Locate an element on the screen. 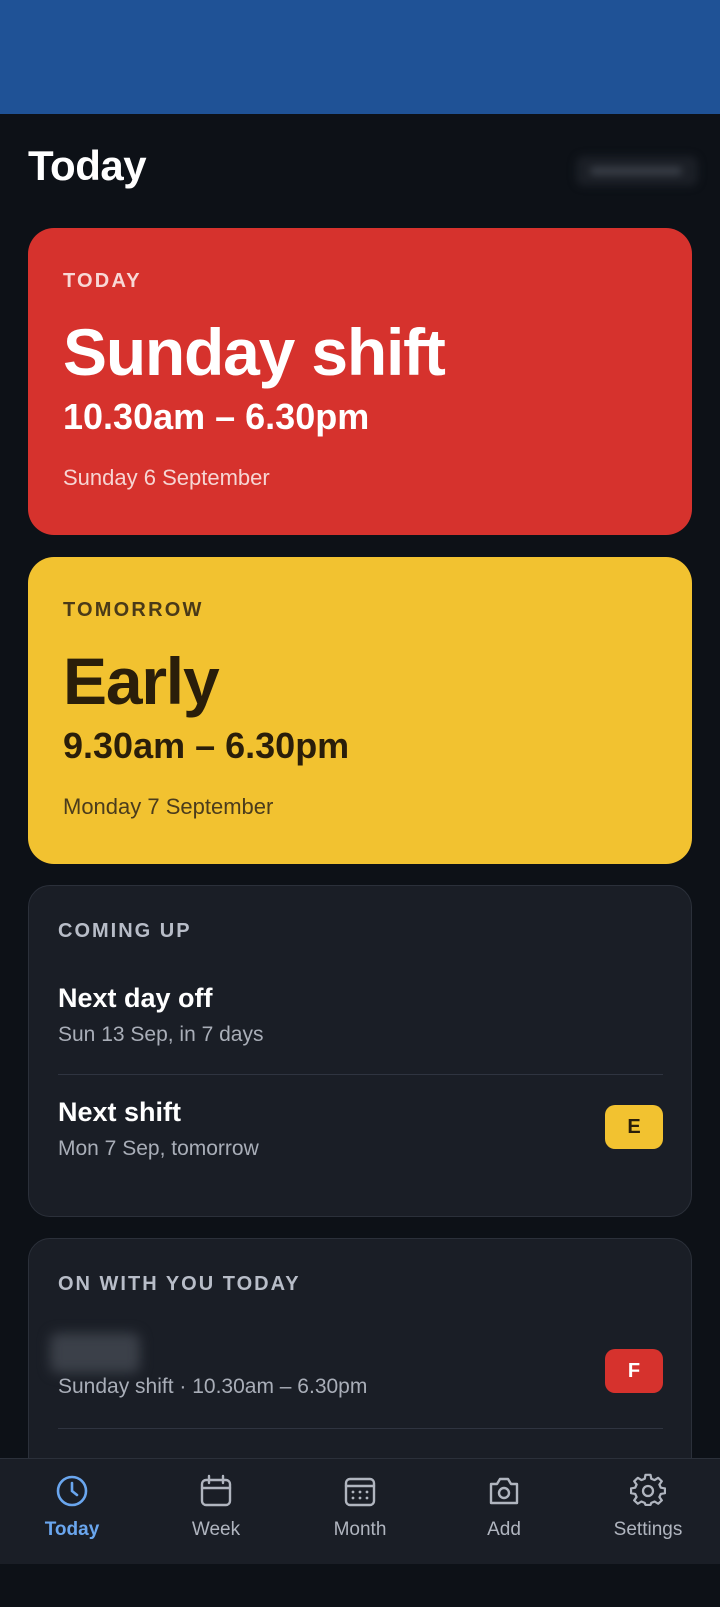  calendar-month-icon is located at coordinates (360, 1492).